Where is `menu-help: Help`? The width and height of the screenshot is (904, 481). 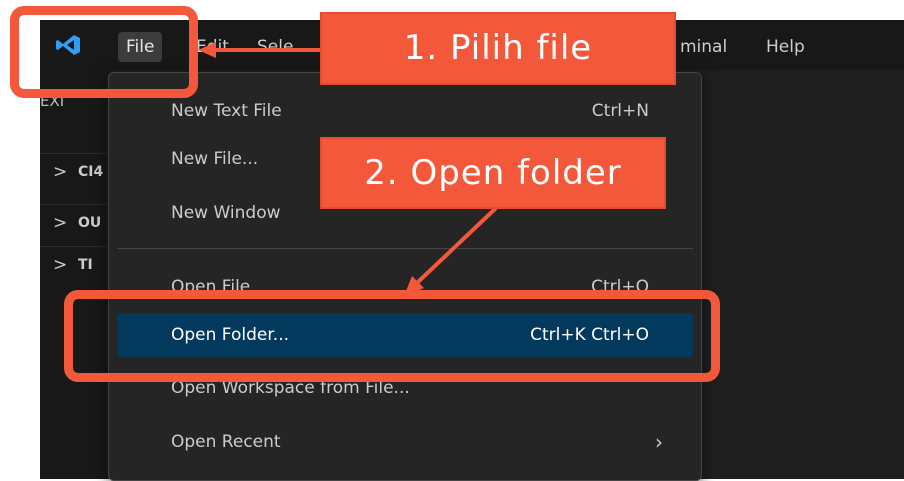
menu-help: Help is located at coordinates (785, 47).